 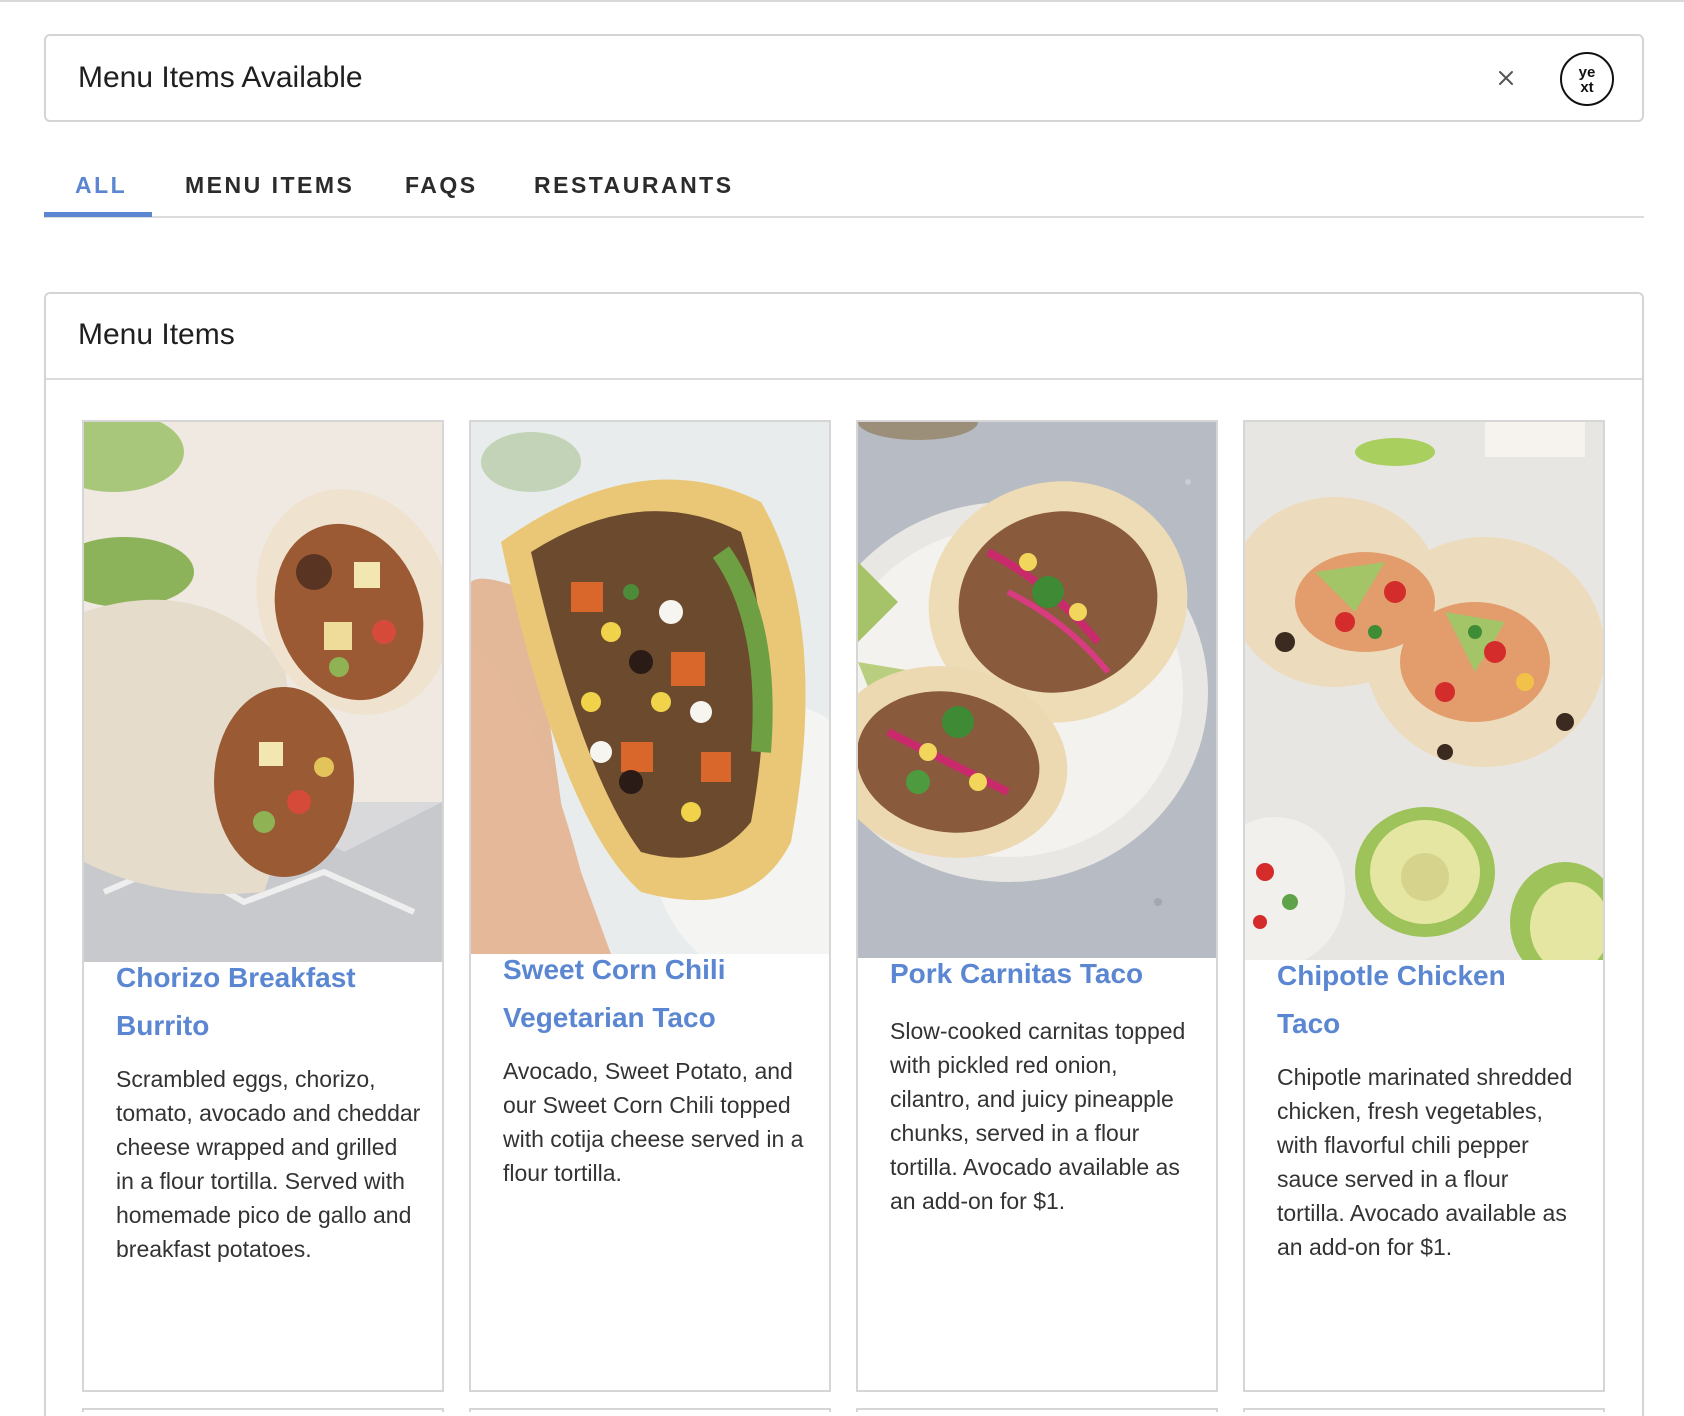 I want to click on card-title-line: Burrito, so click(x=163, y=1025).